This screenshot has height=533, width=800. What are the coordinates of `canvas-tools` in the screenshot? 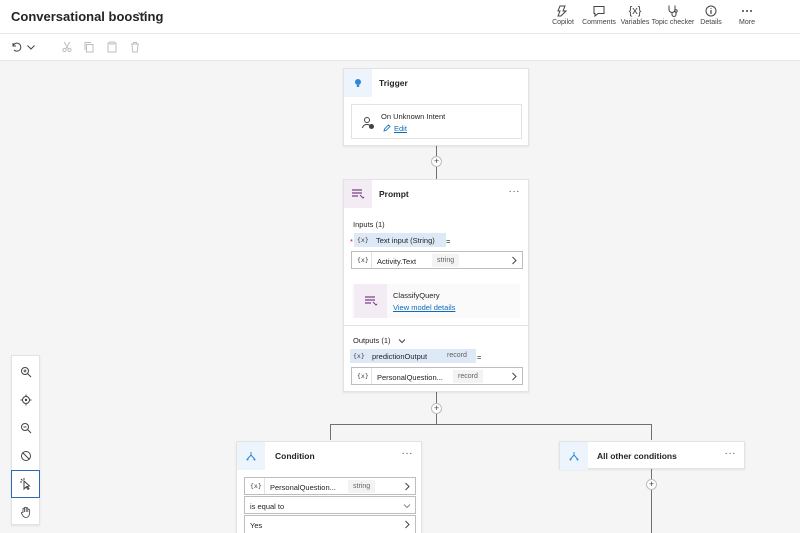 It's located at (25, 440).